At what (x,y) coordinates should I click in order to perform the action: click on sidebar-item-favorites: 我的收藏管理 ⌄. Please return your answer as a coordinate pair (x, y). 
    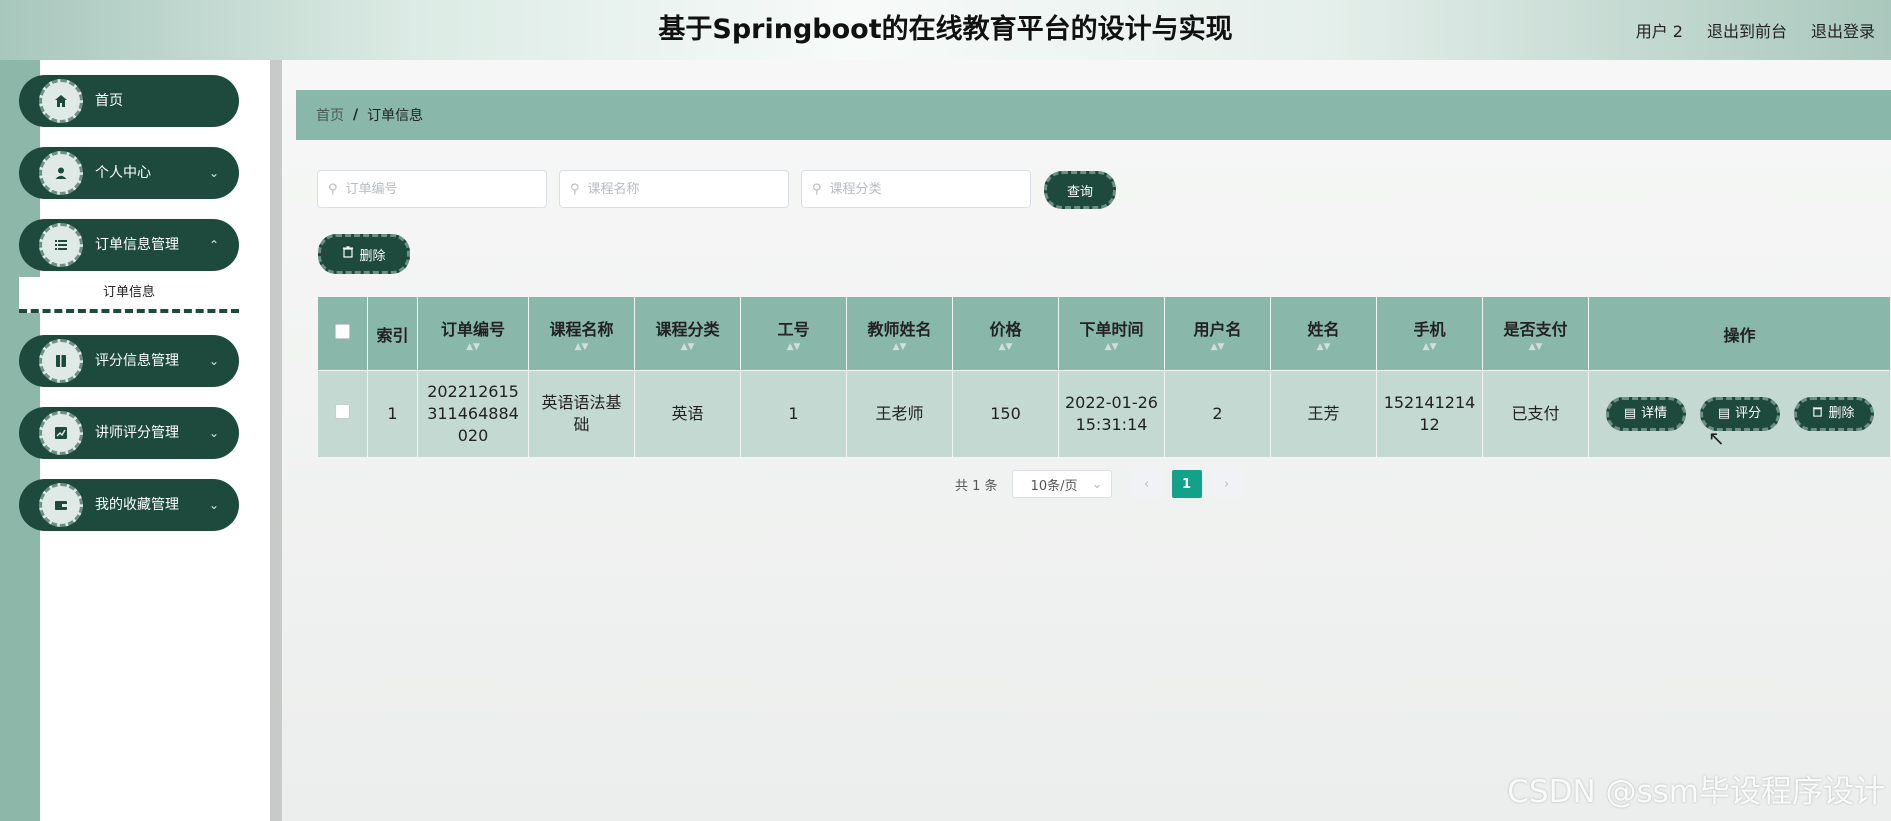
    Looking at the image, I should click on (129, 505).